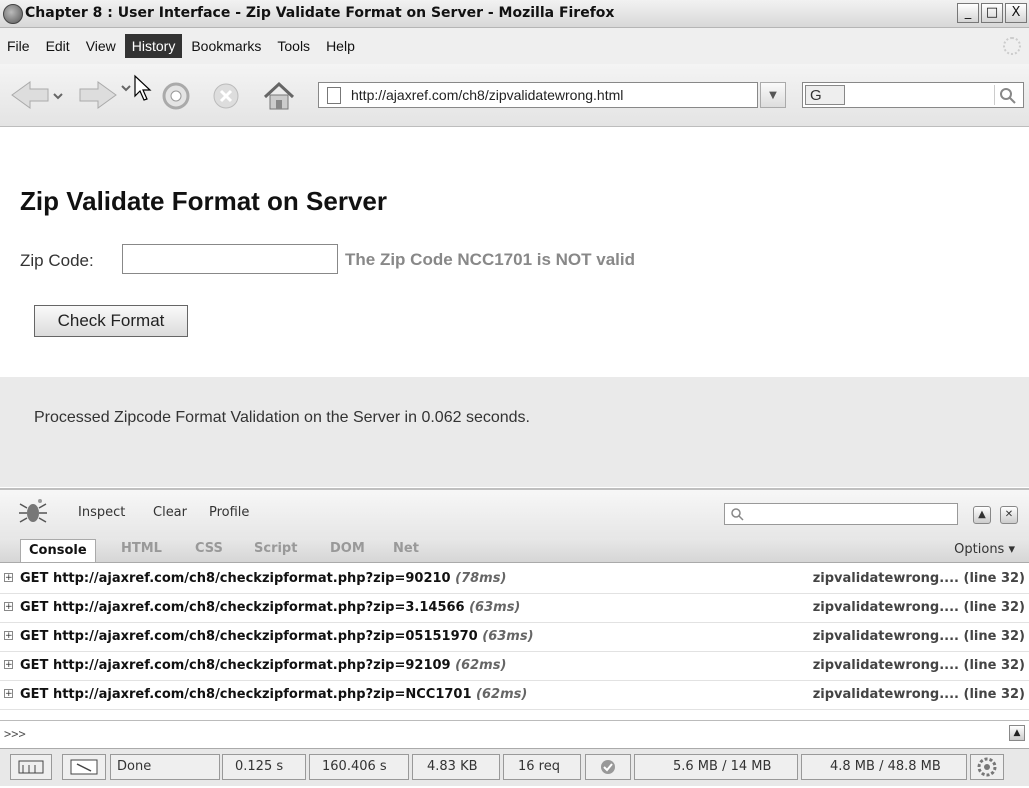 The image size is (1029, 788). Describe the element at coordinates (1017, 733) in the screenshot. I see `expand-command-icon: ▲` at that location.